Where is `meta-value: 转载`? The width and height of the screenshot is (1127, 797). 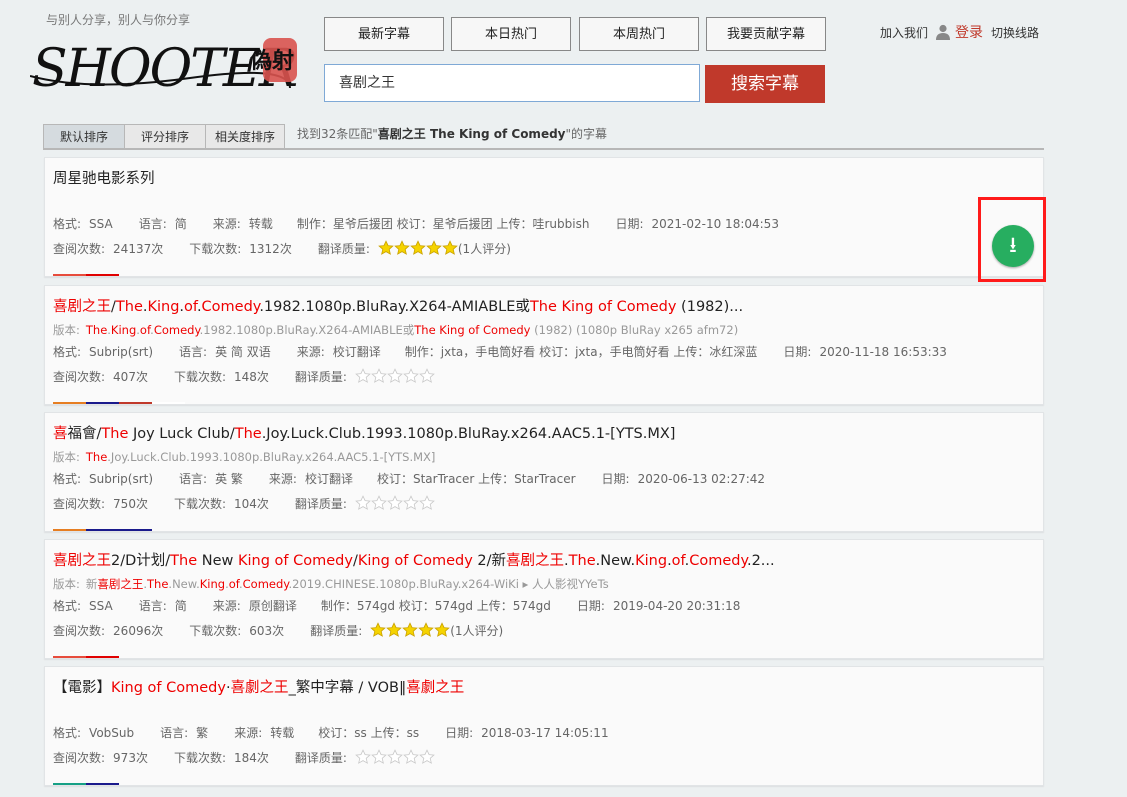
meta-value: 转载 is located at coordinates (260, 224).